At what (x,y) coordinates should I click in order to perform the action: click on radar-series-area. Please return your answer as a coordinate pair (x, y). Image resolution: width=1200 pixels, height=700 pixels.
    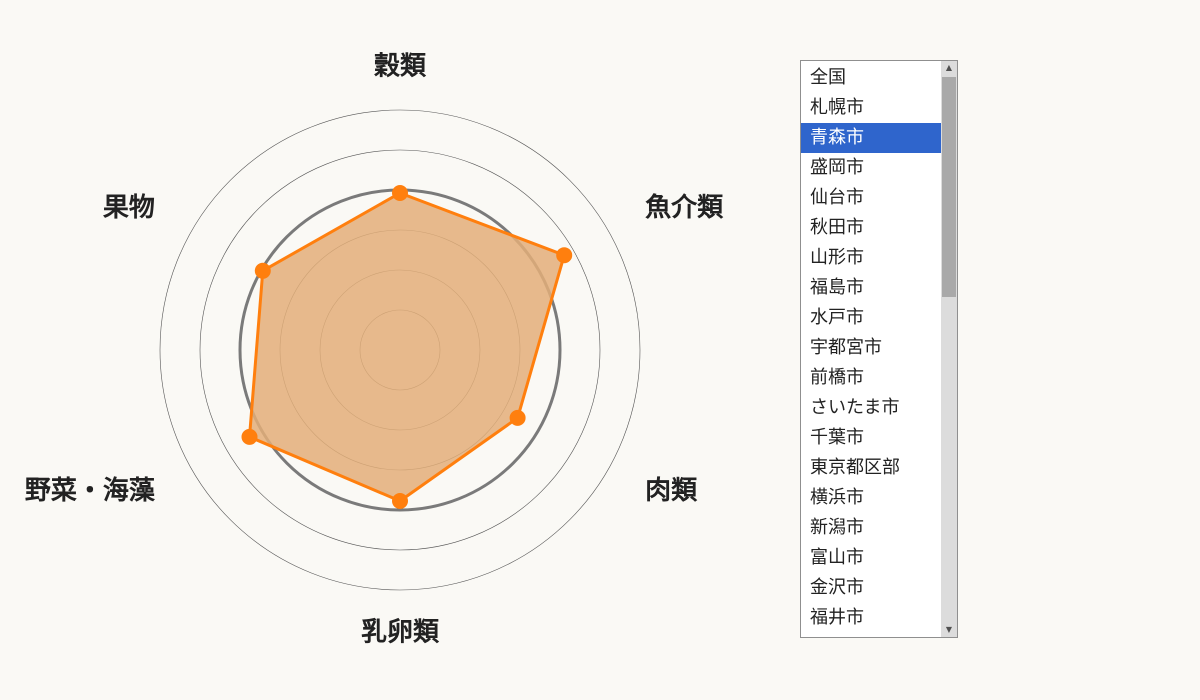
    Looking at the image, I should click on (407, 347).